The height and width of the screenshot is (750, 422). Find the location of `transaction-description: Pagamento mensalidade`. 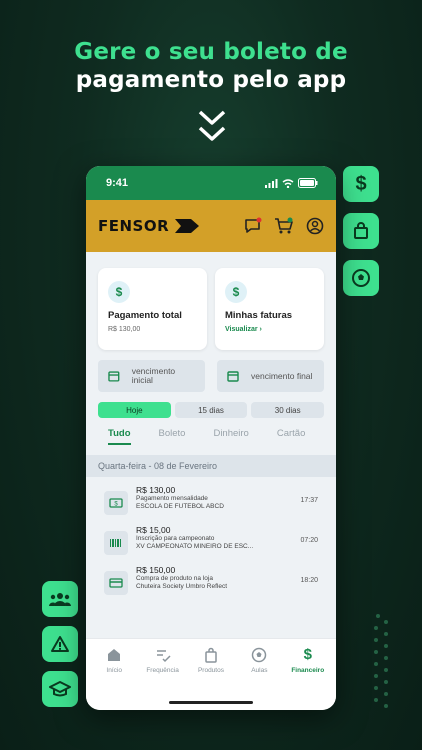

transaction-description: Pagamento mensalidade is located at coordinates (172, 498).